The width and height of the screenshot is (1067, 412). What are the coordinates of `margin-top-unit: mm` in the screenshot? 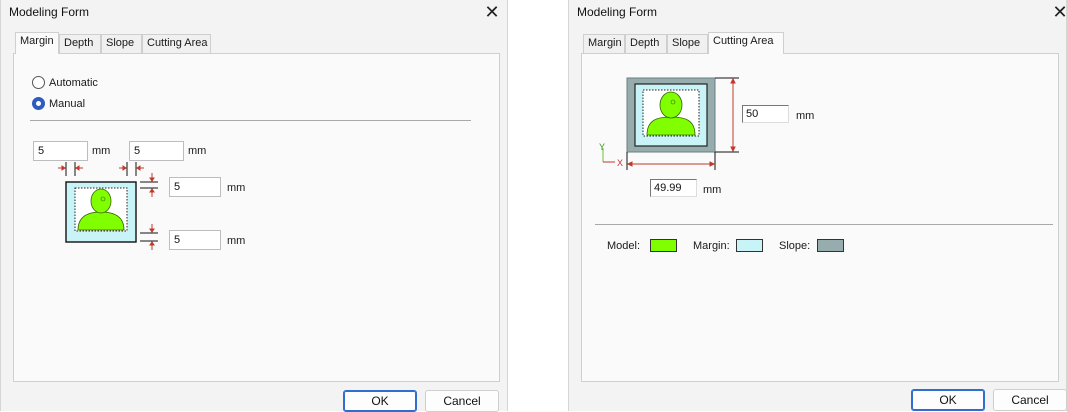 It's located at (236, 188).